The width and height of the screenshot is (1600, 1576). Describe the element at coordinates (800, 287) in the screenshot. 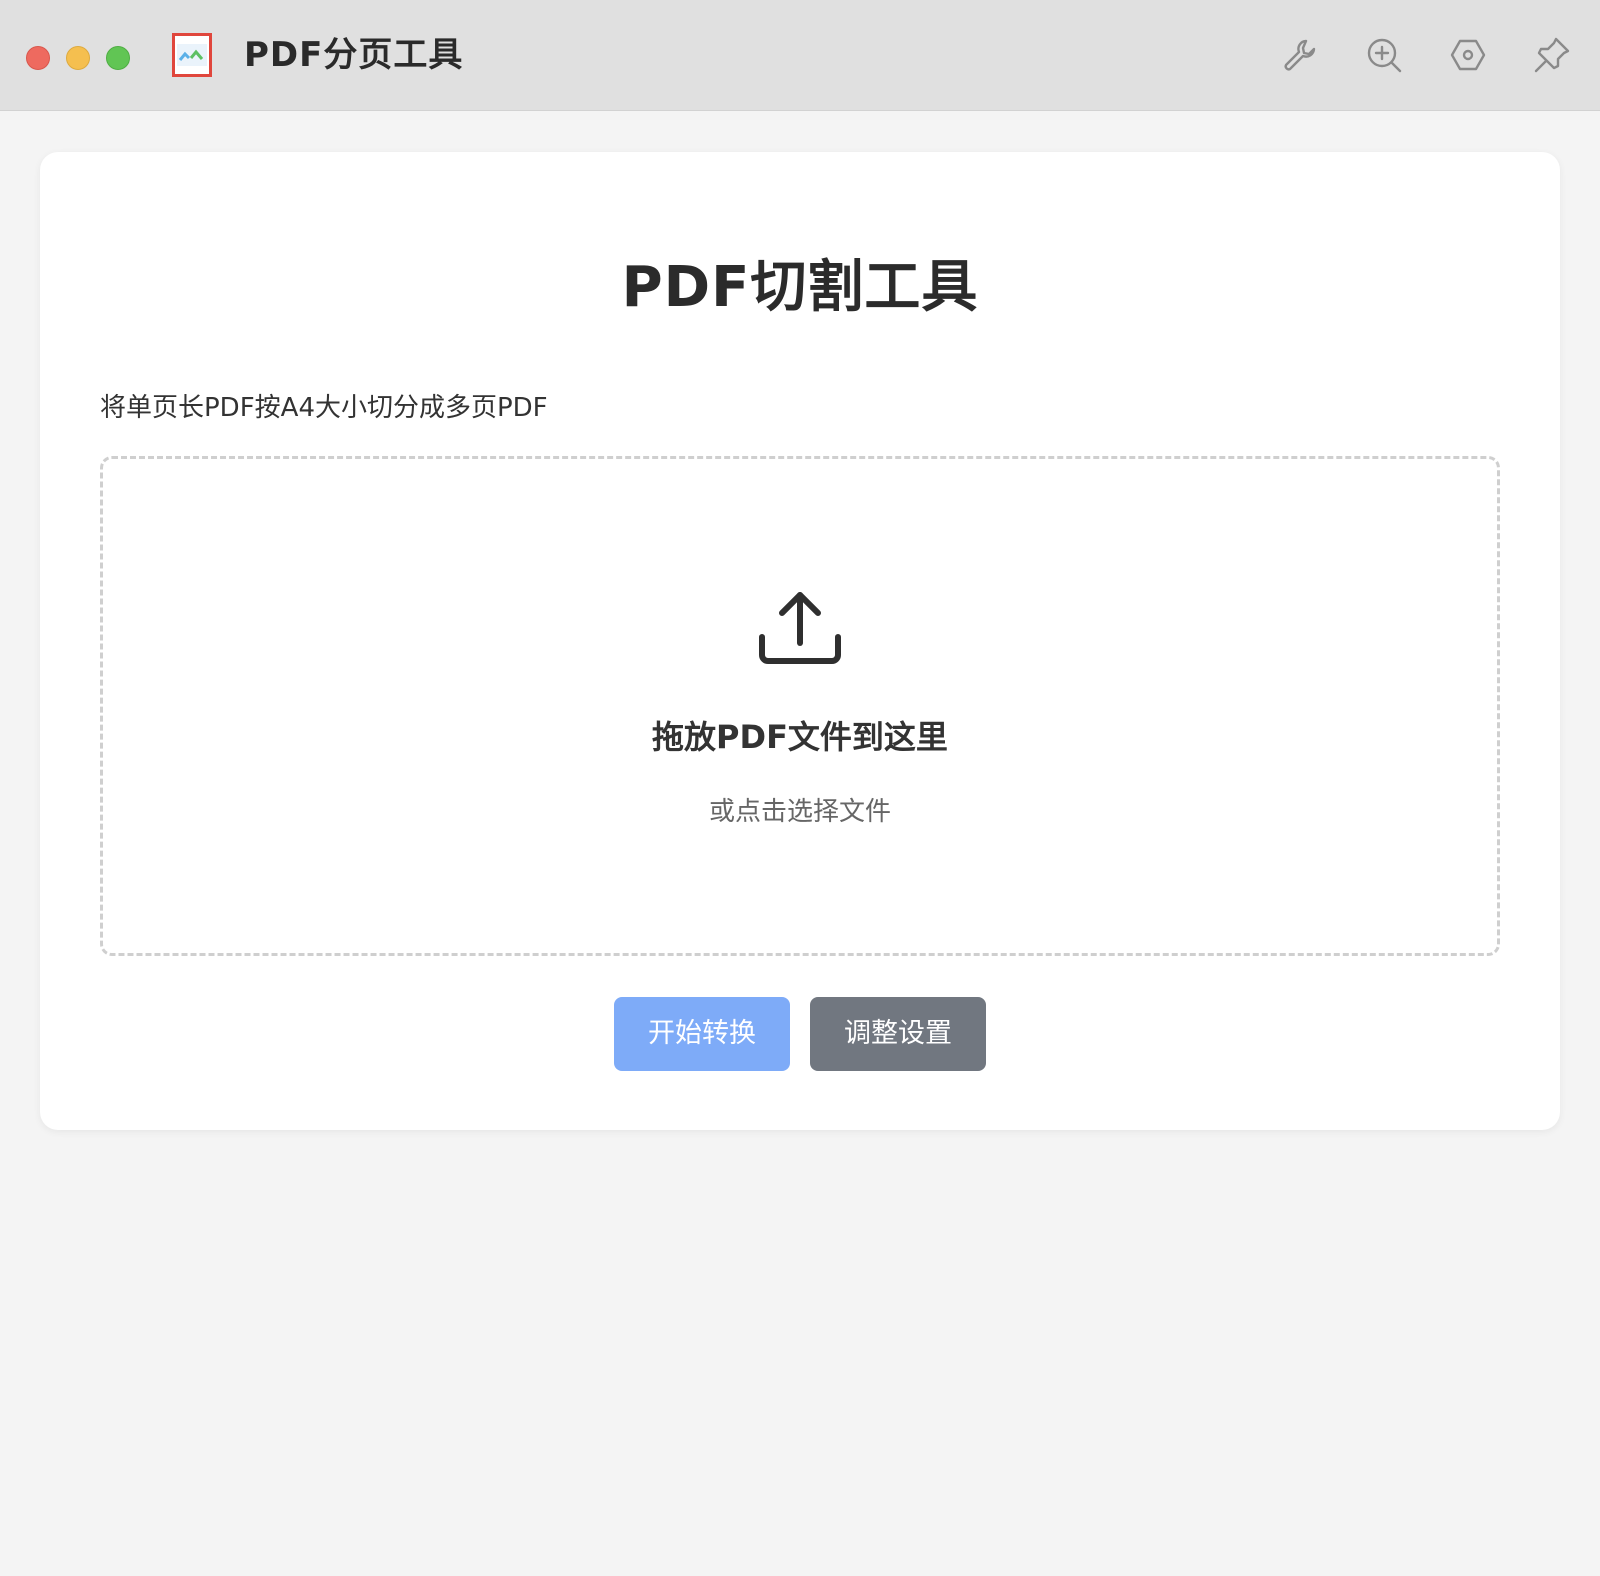

I see `page-title: PDF切割工具` at that location.